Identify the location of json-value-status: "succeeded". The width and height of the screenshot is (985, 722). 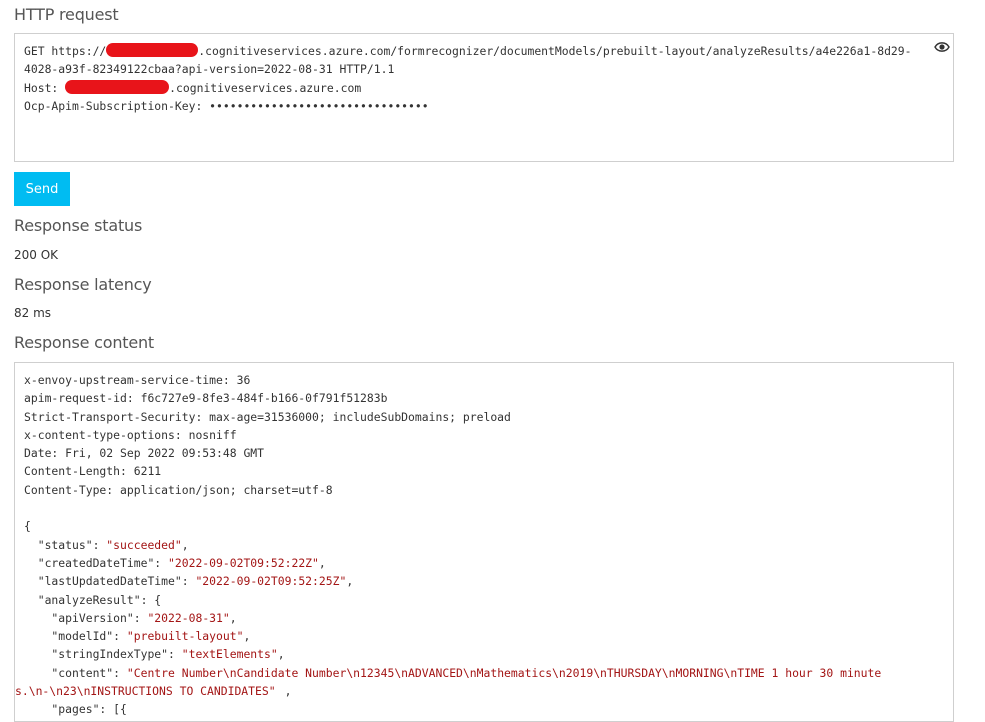
(144, 544).